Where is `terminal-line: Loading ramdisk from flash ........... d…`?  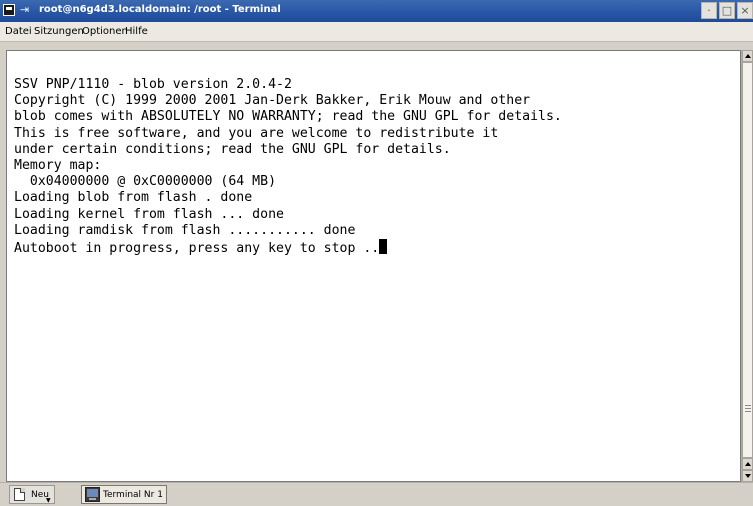
terminal-line: Loading ramdisk from flash ........... d… is located at coordinates (185, 230).